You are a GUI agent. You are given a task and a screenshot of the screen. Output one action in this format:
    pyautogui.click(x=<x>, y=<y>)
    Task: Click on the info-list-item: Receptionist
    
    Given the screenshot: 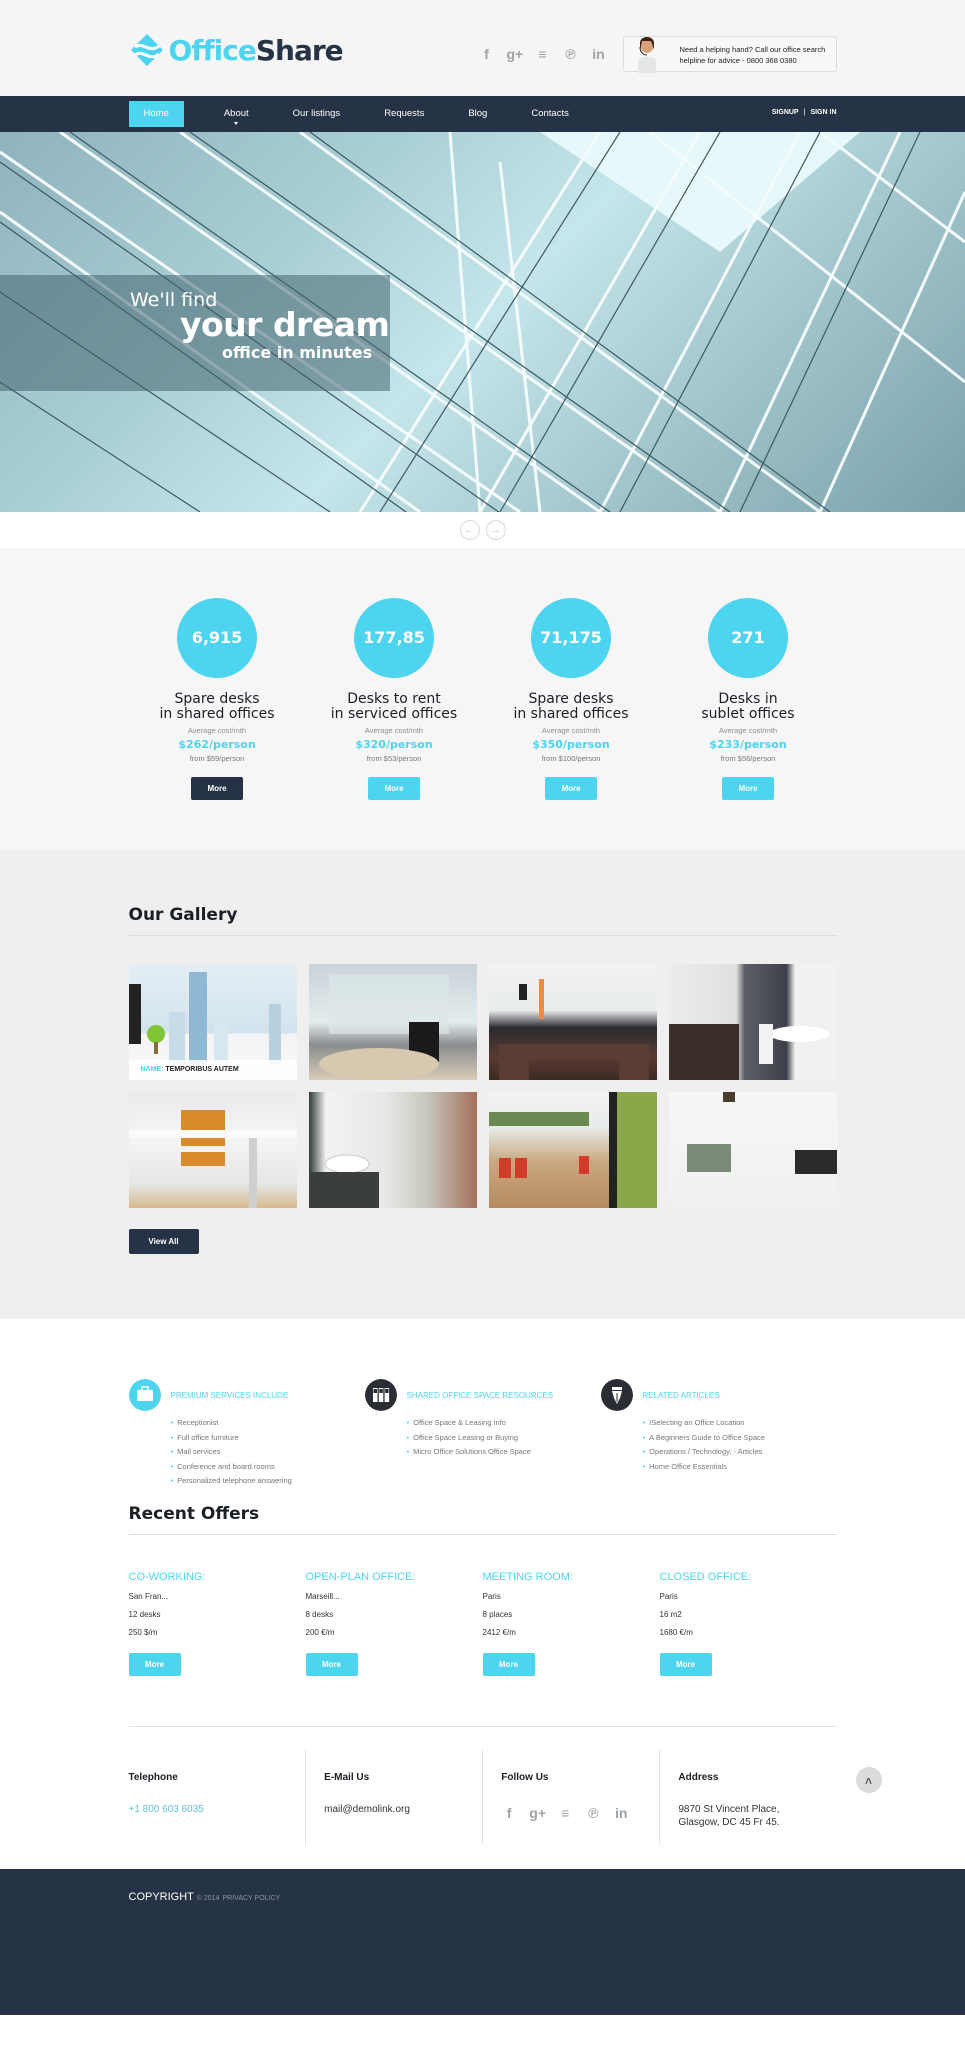 What is the action you would take?
    pyautogui.click(x=268, y=1423)
    